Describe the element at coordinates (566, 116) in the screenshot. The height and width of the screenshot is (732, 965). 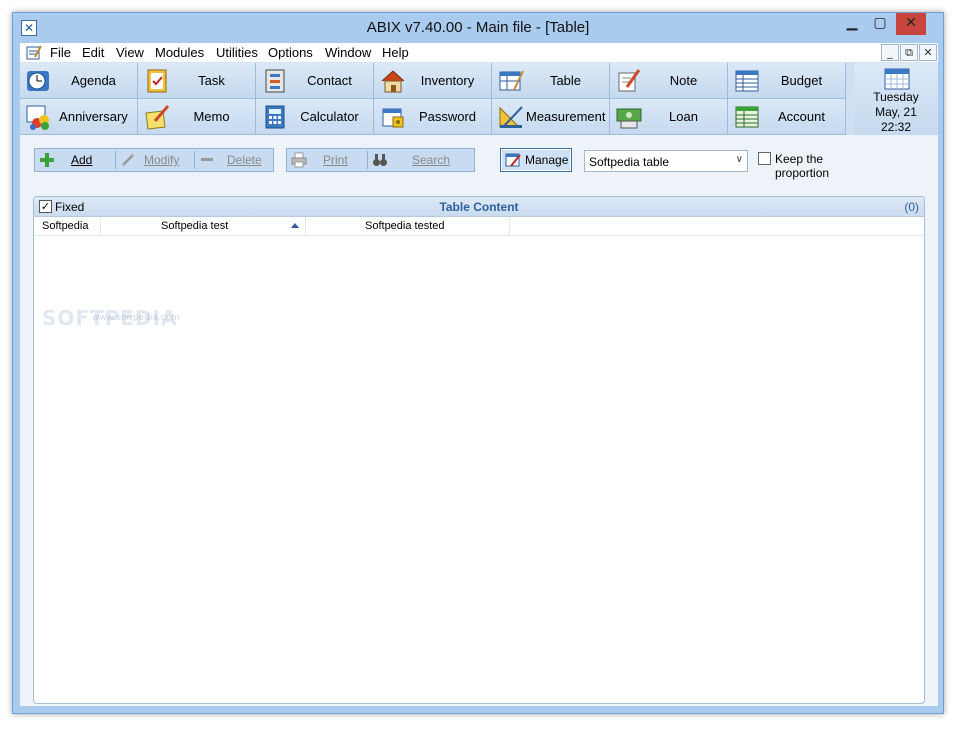
I see `module-label: Measurement` at that location.